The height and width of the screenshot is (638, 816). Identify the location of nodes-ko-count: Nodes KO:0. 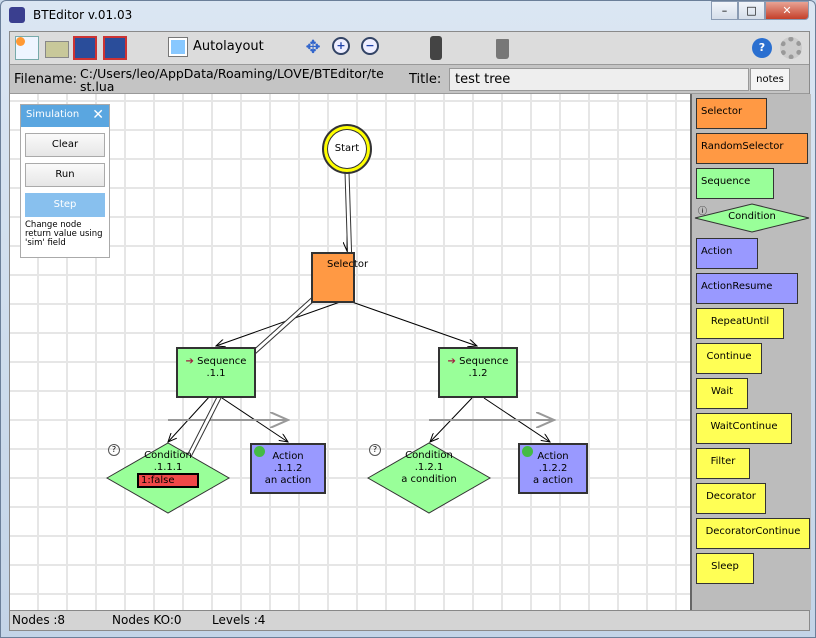
(147, 620).